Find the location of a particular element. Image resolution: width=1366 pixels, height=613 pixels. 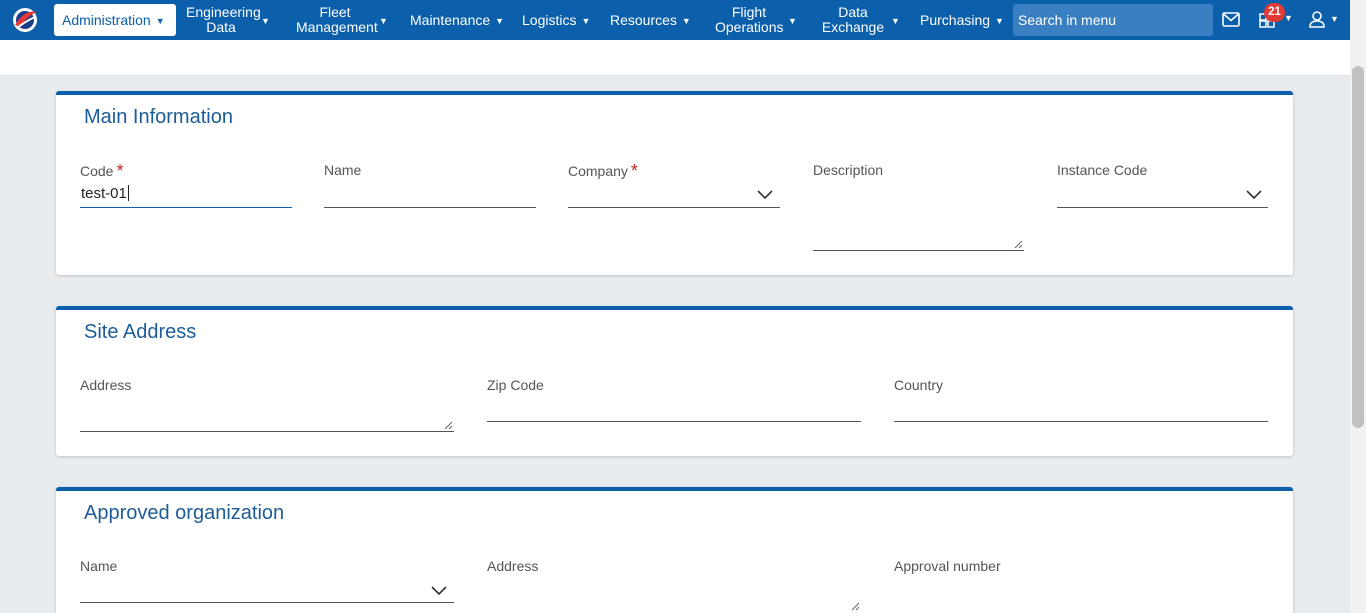

organization-name-label: Name is located at coordinates (99, 566).